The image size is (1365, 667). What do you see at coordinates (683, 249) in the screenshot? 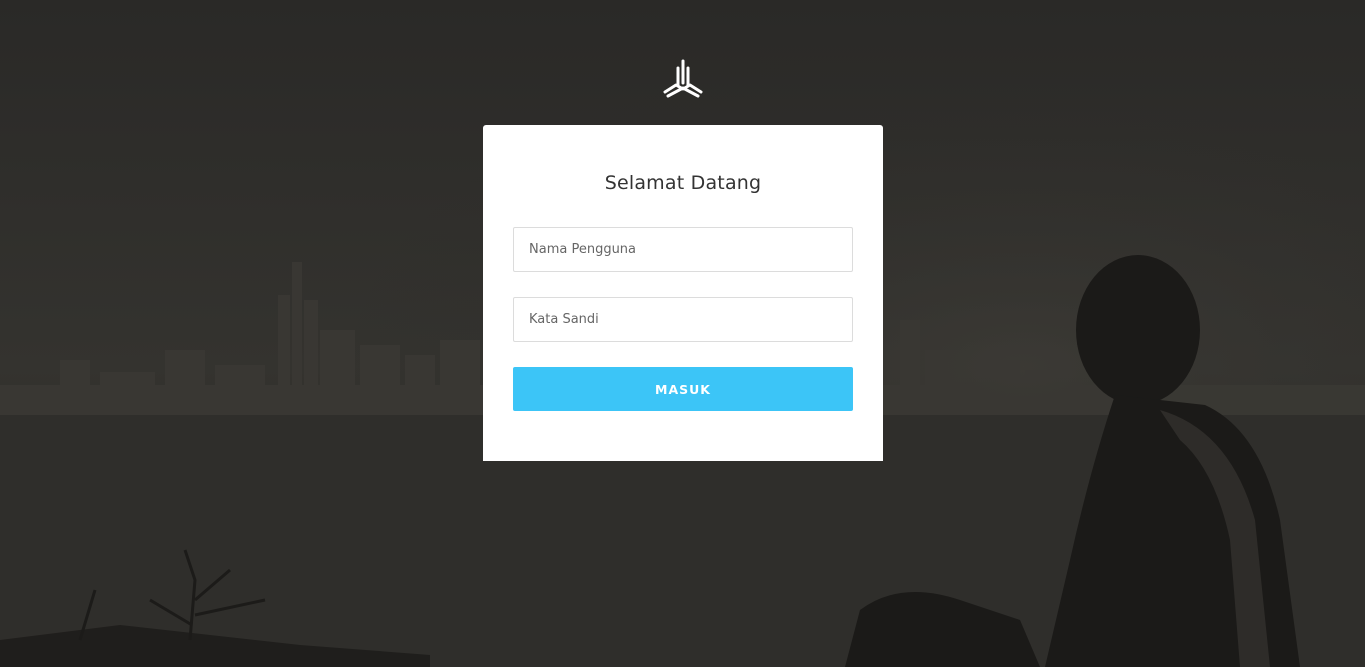
I see `username-input` at bounding box center [683, 249].